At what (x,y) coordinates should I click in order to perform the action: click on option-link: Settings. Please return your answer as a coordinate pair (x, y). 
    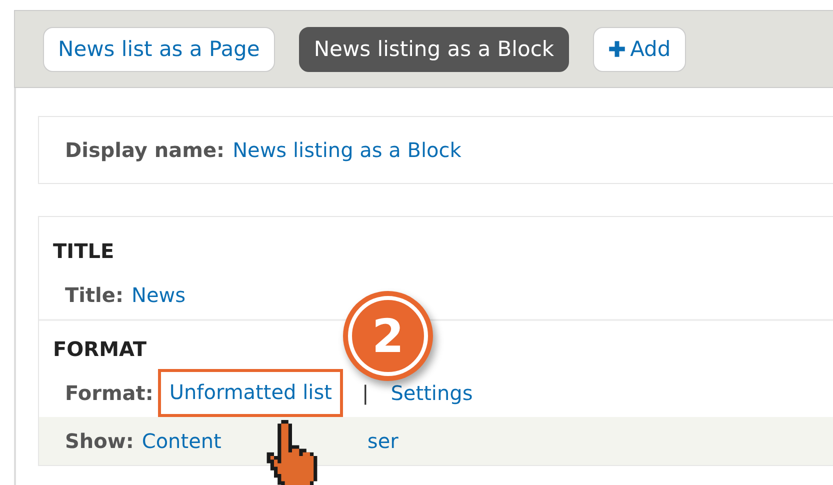
    Looking at the image, I should click on (431, 393).